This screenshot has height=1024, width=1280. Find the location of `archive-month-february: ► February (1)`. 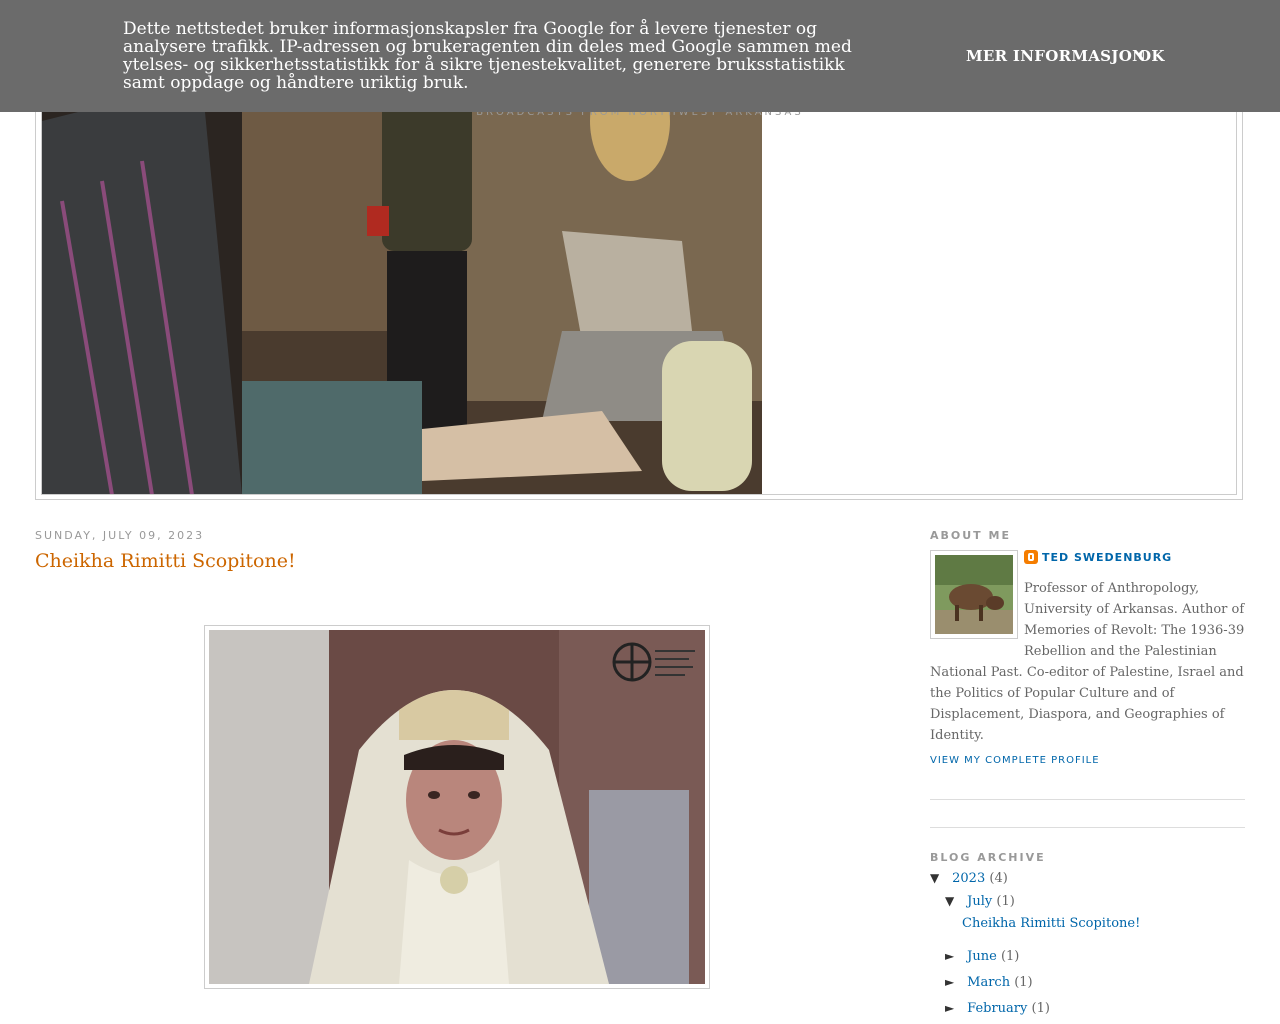

archive-month-february: ► February (1) is located at coordinates (997, 1008).